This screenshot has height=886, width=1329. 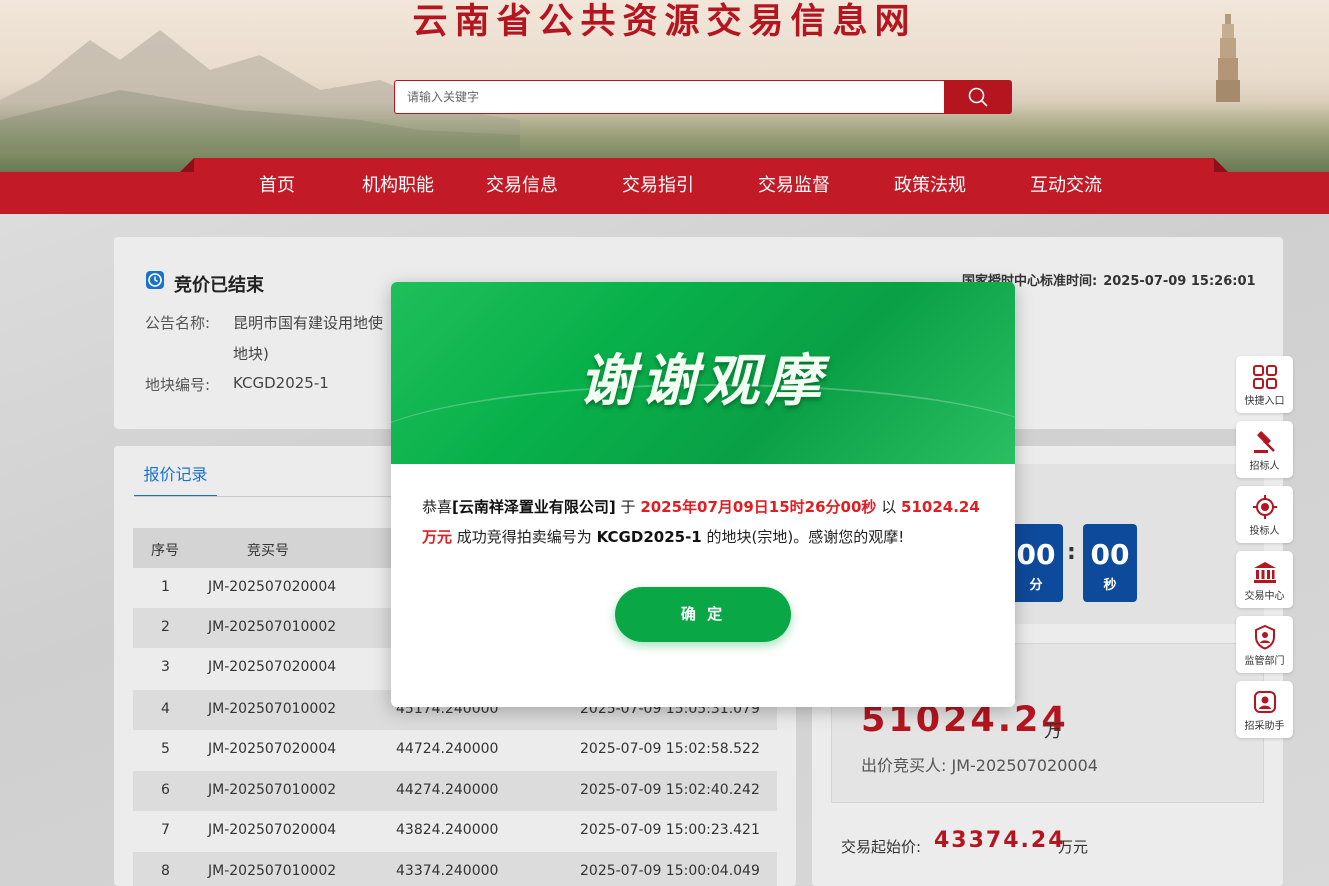 I want to click on msg-end: 的地块(宗地)。感谢您的观摩!, so click(x=805, y=537).